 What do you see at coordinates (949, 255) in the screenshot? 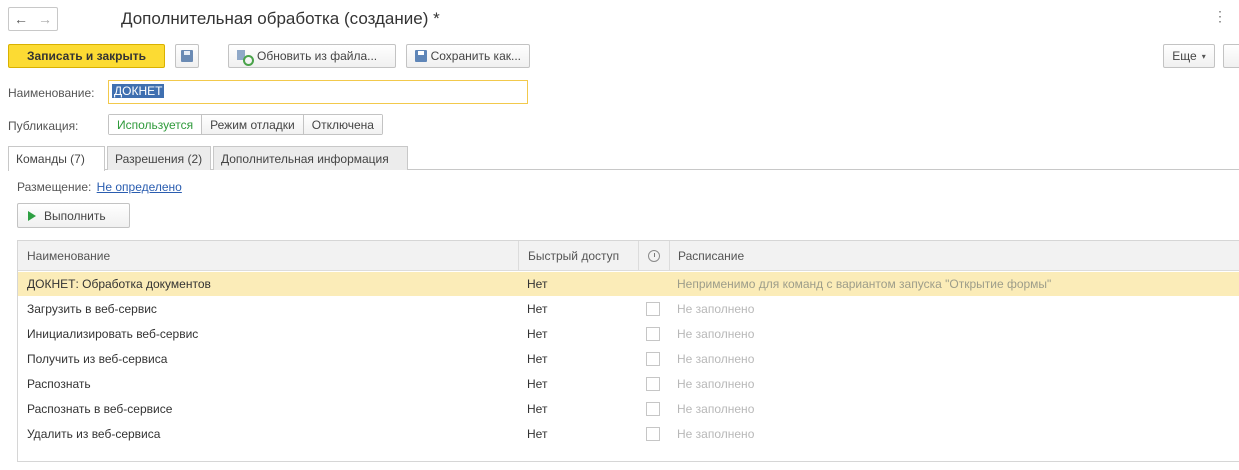
I see `column-header-schedule: Расписание` at bounding box center [949, 255].